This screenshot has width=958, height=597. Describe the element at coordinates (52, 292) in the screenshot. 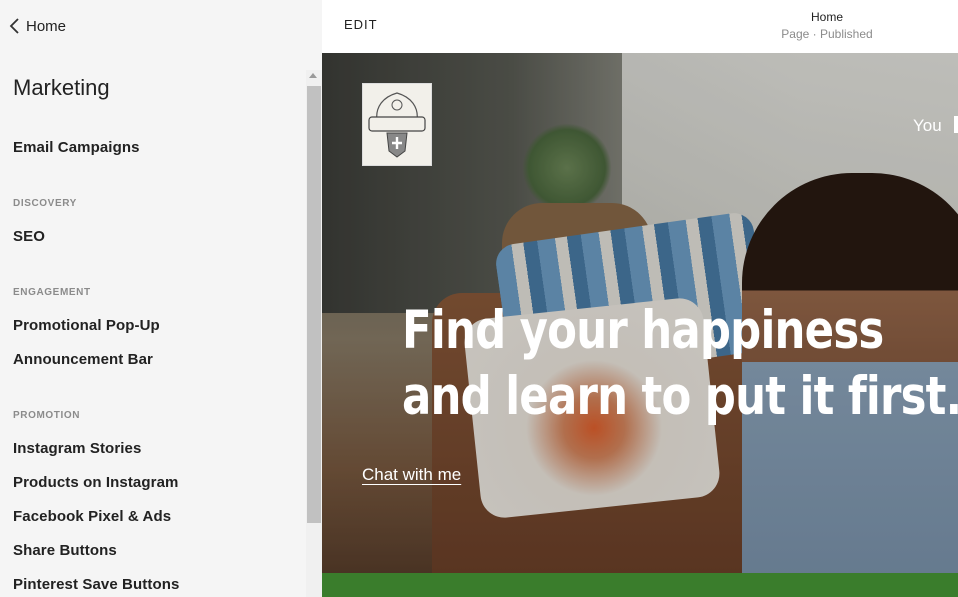

I see `section-engagement: ENGAGEMENT` at that location.